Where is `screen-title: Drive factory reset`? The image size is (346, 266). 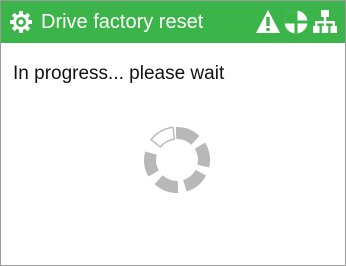 screen-title: Drive factory reset is located at coordinates (122, 22).